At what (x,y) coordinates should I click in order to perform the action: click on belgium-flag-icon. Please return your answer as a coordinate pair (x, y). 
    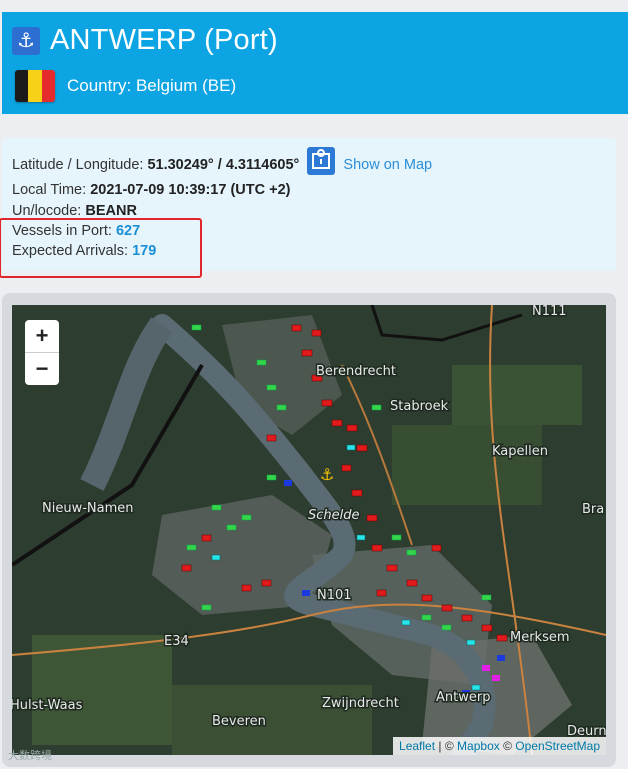
    Looking at the image, I should click on (35, 86).